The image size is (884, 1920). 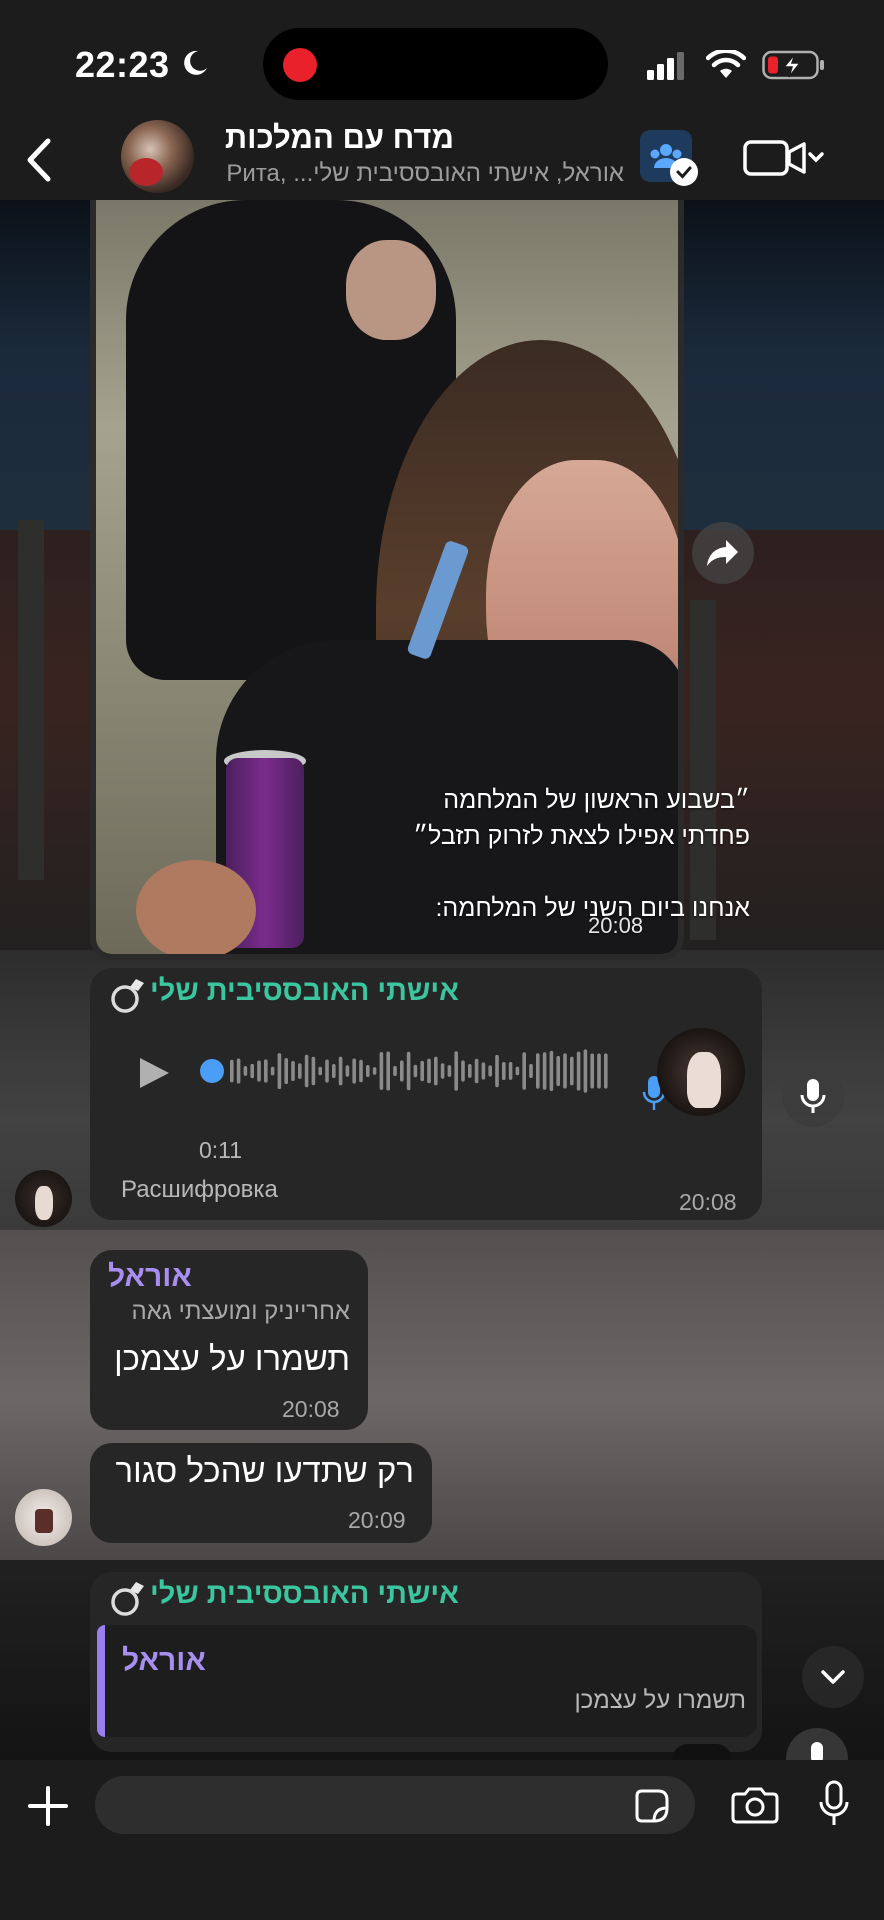 I want to click on transcribe-button: Расшифровка, so click(x=199, y=1190).